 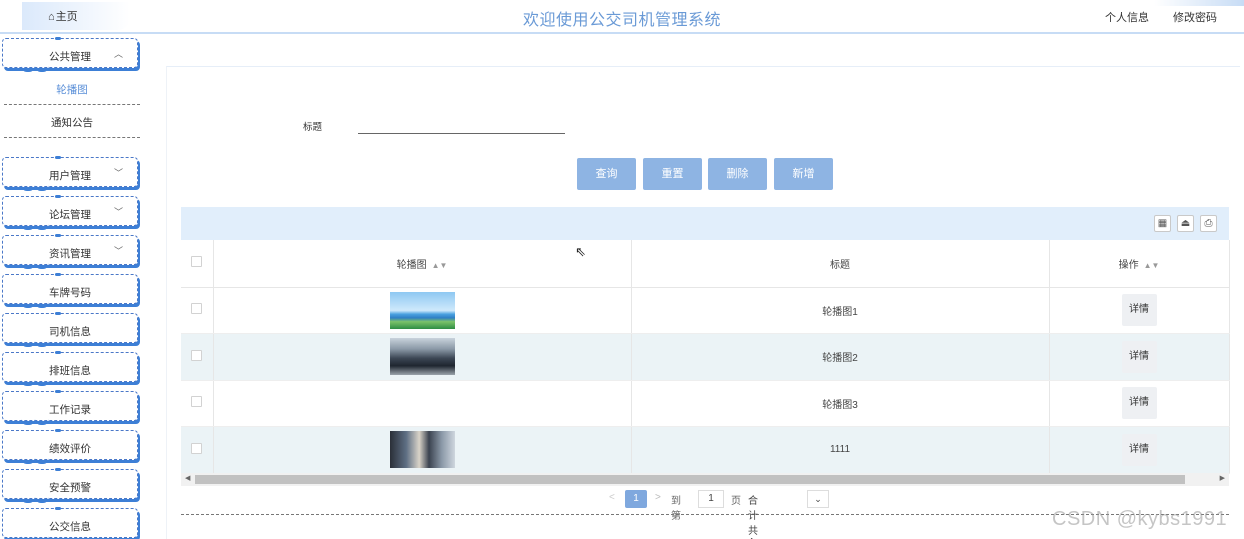 What do you see at coordinates (187, 478) in the screenshot?
I see `scroll-left-arrow-icon: ◀` at bounding box center [187, 478].